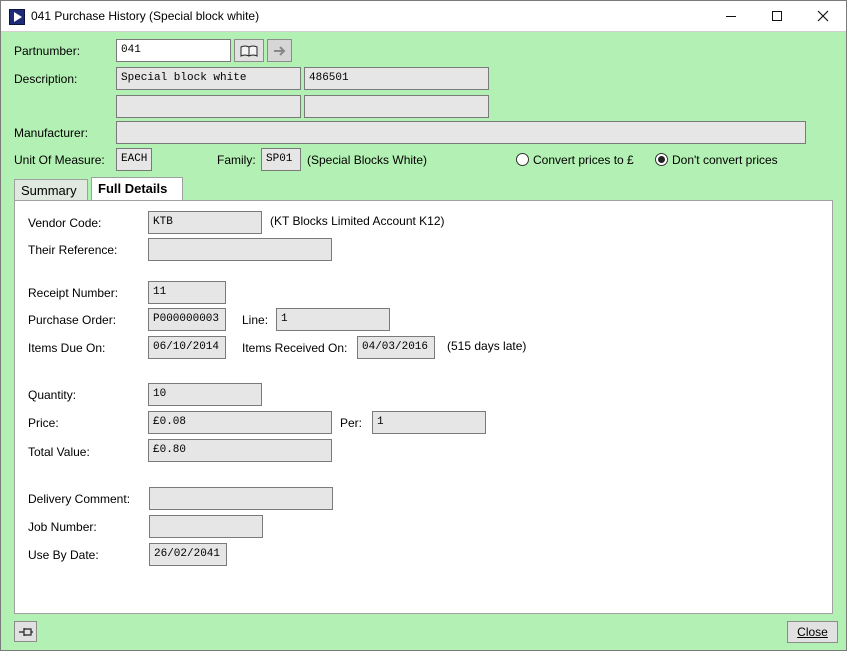 The image size is (847, 651). What do you see at coordinates (367, 160) in the screenshot?
I see `family-description: (Special Blocks White)` at bounding box center [367, 160].